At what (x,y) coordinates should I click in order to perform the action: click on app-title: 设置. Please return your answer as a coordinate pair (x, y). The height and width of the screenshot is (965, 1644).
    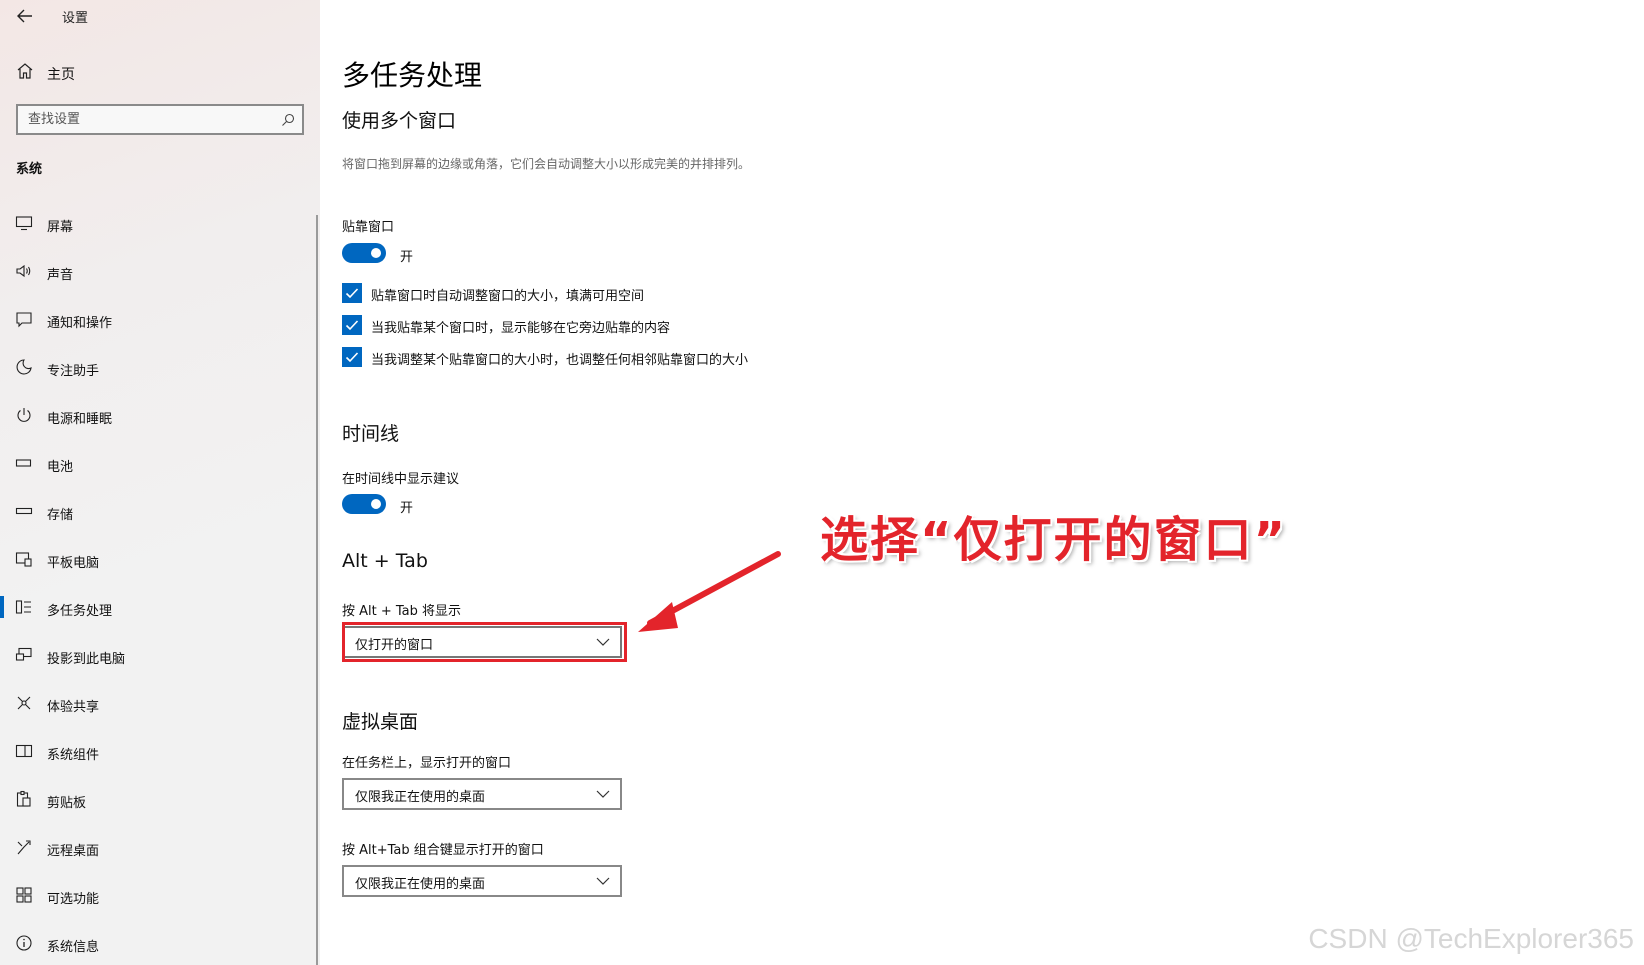
    Looking at the image, I should click on (75, 18).